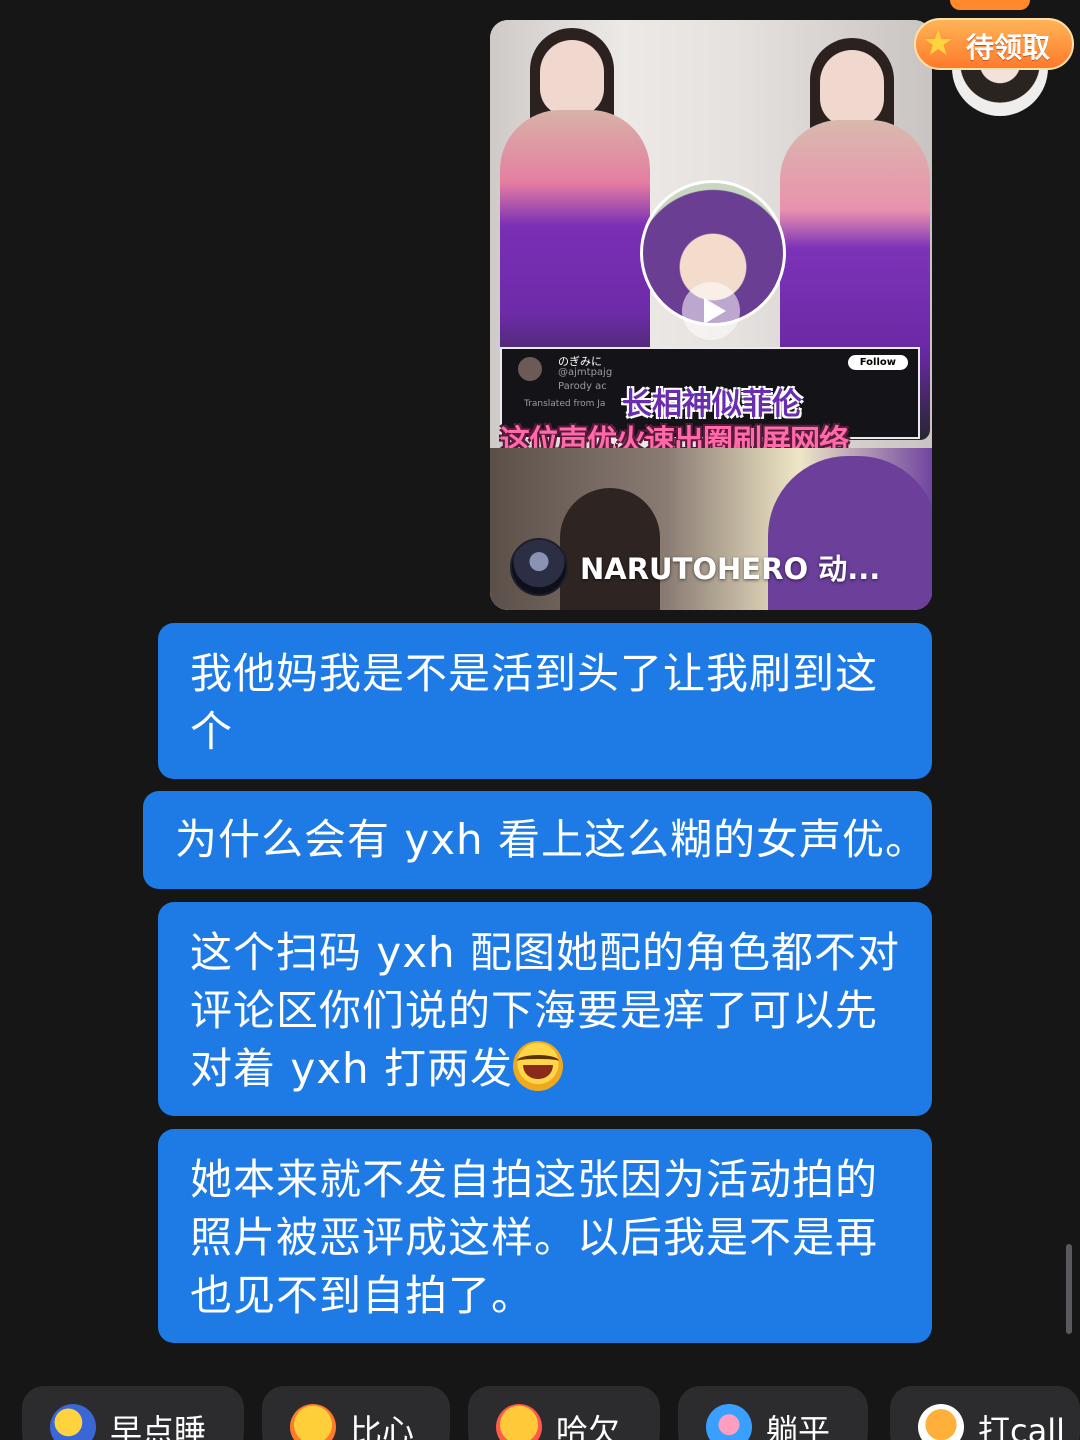 This screenshot has width=1080, height=1440. Describe the element at coordinates (519, 1422) in the screenshot. I see `yawn-emoji-icon` at that location.